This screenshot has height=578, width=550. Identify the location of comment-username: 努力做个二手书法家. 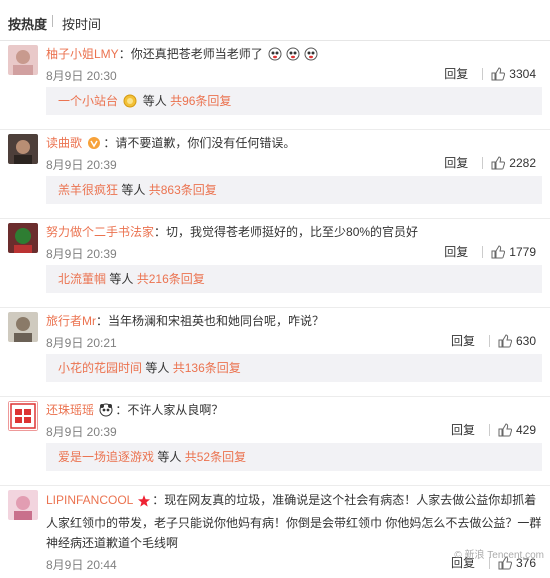
(100, 232).